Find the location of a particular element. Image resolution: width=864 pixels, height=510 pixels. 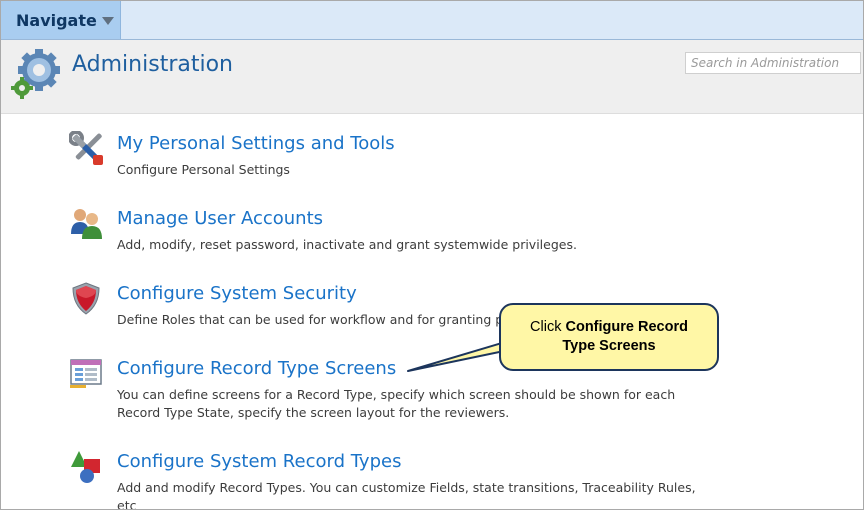

callout-pointer is located at coordinates (465, 354).